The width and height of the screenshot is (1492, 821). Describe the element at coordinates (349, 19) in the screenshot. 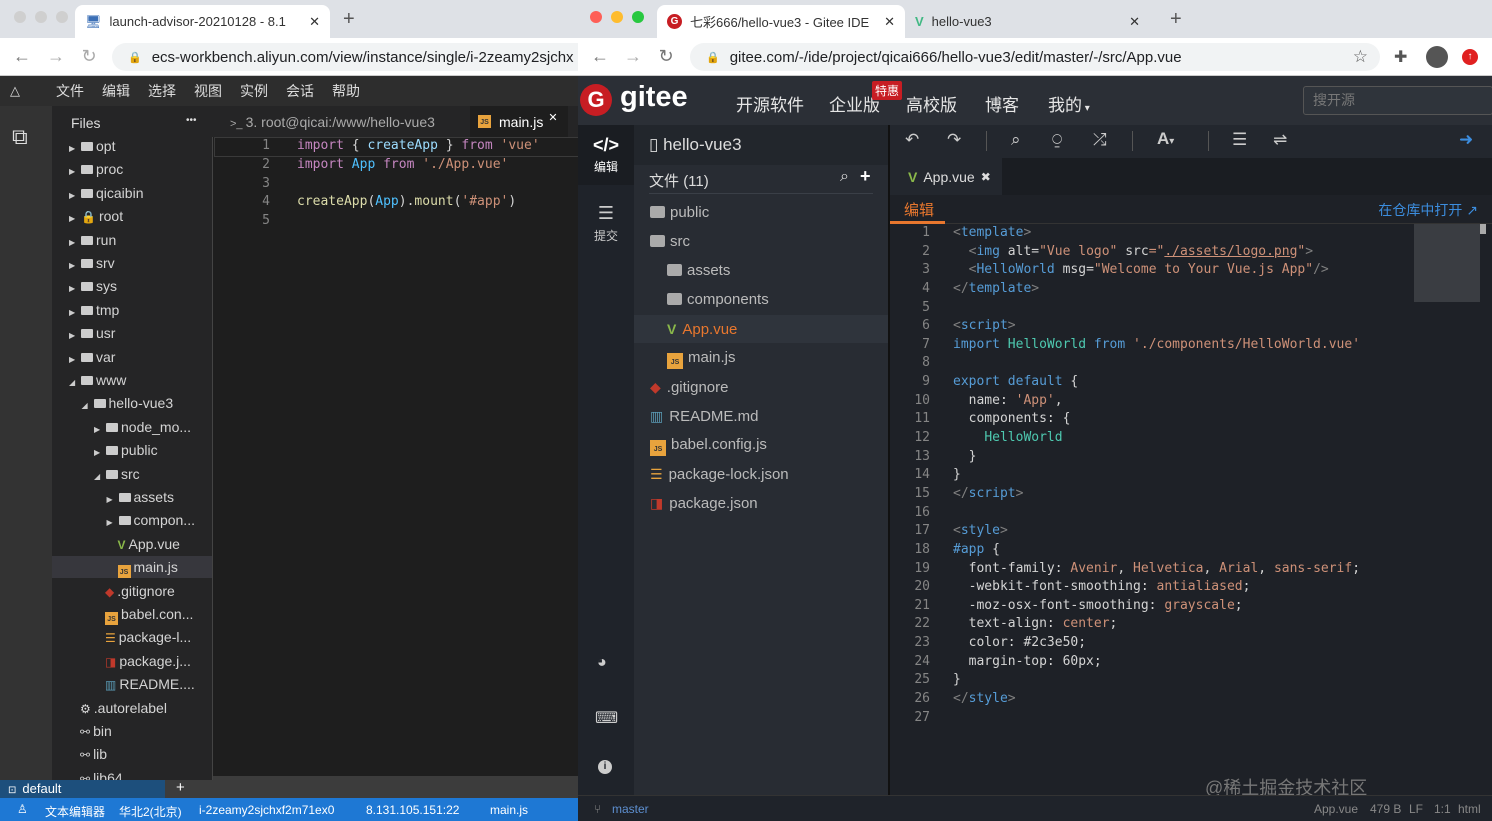

I see `new-tab-button: +` at that location.